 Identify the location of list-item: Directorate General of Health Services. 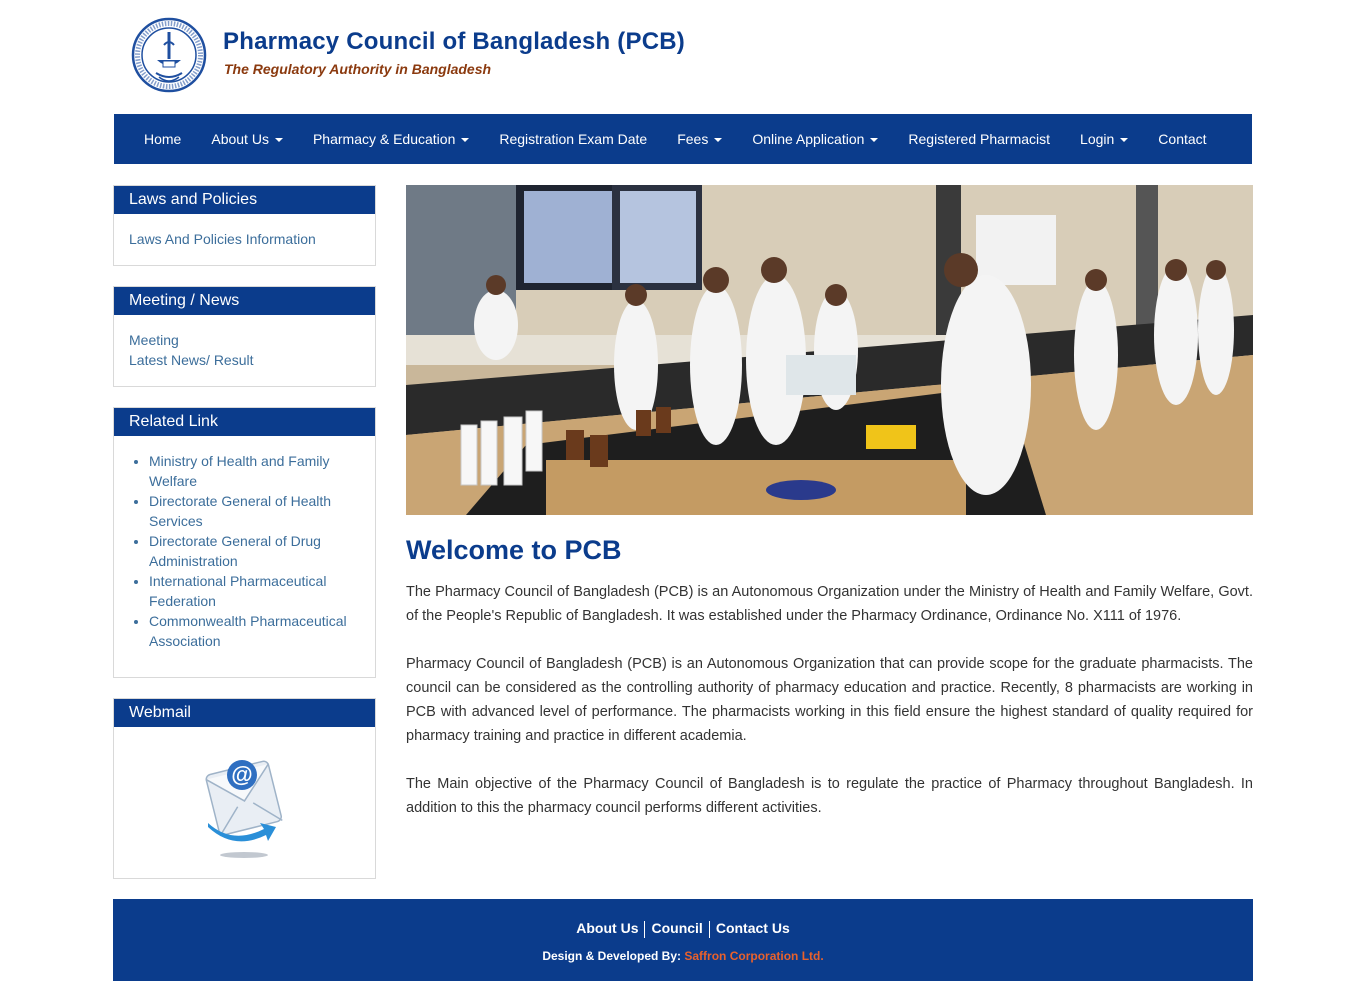
(254, 511).